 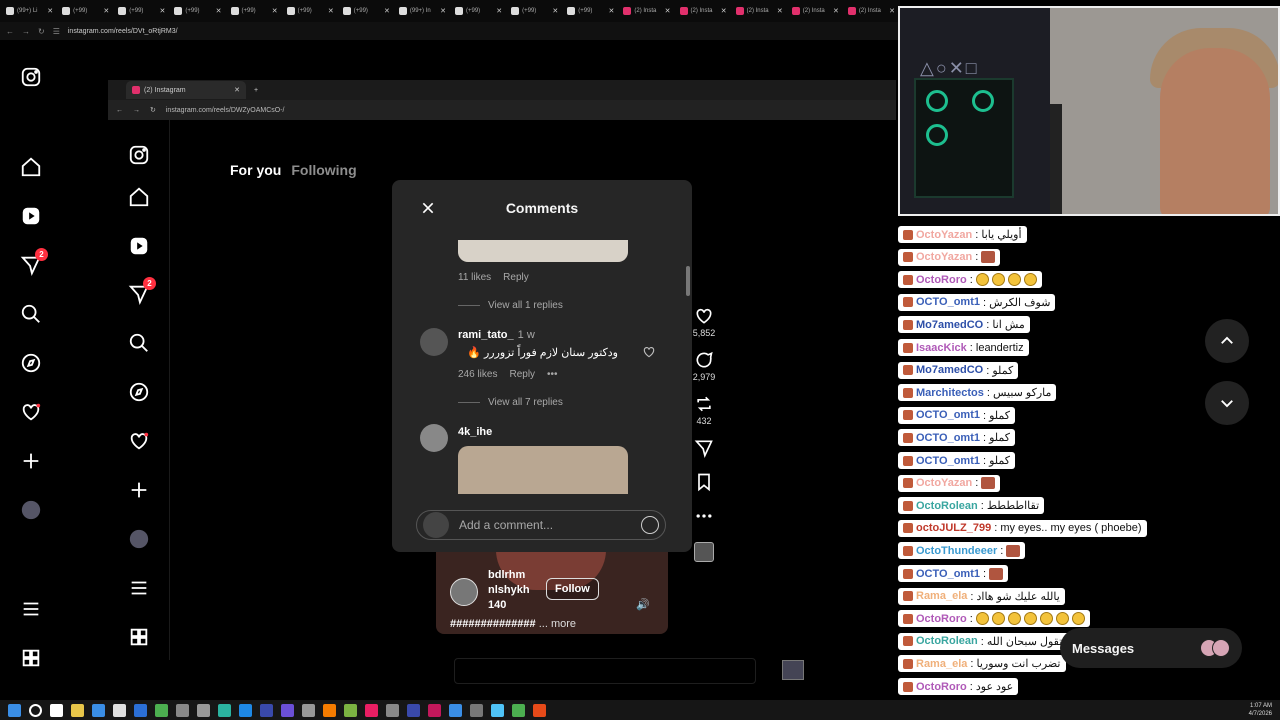 What do you see at coordinates (557, 624) in the screenshot?
I see `more-link: ... more` at bounding box center [557, 624].